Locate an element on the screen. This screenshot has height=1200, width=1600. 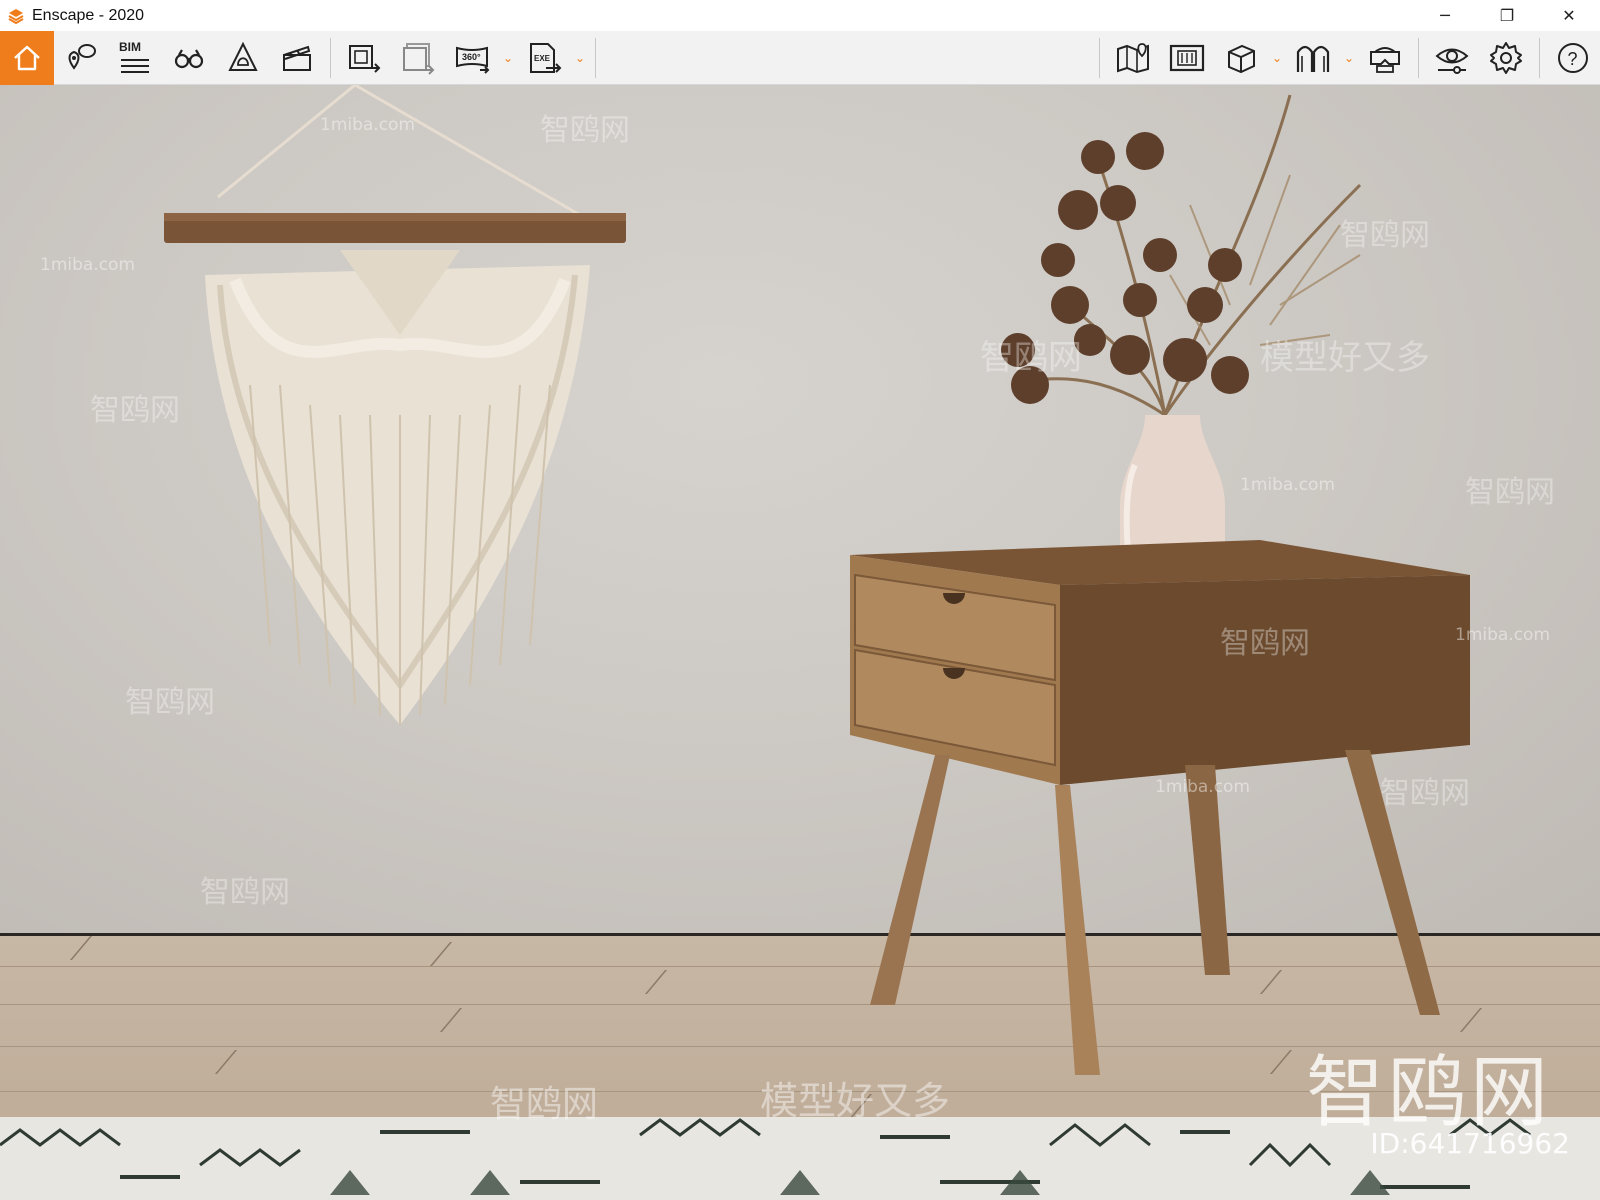
minimize-button: ─ is located at coordinates (1445, 15).